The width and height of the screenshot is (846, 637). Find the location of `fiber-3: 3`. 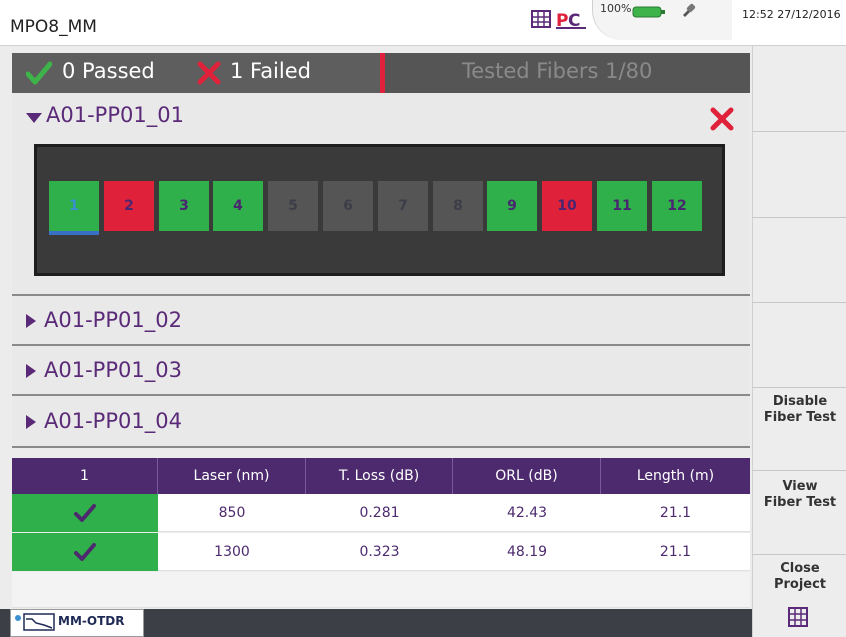

fiber-3: 3 is located at coordinates (184, 206).